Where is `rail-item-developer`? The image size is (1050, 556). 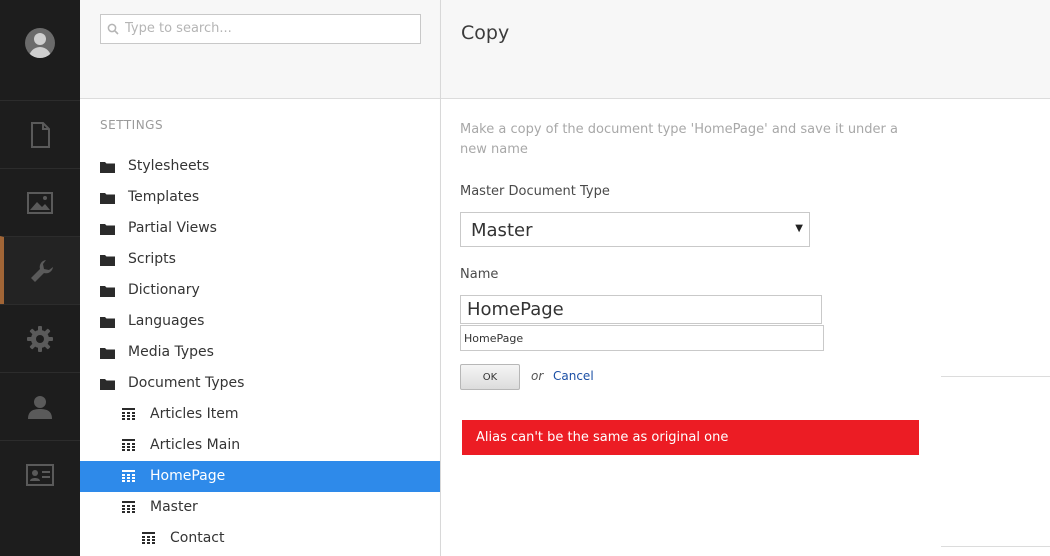 rail-item-developer is located at coordinates (40, 338).